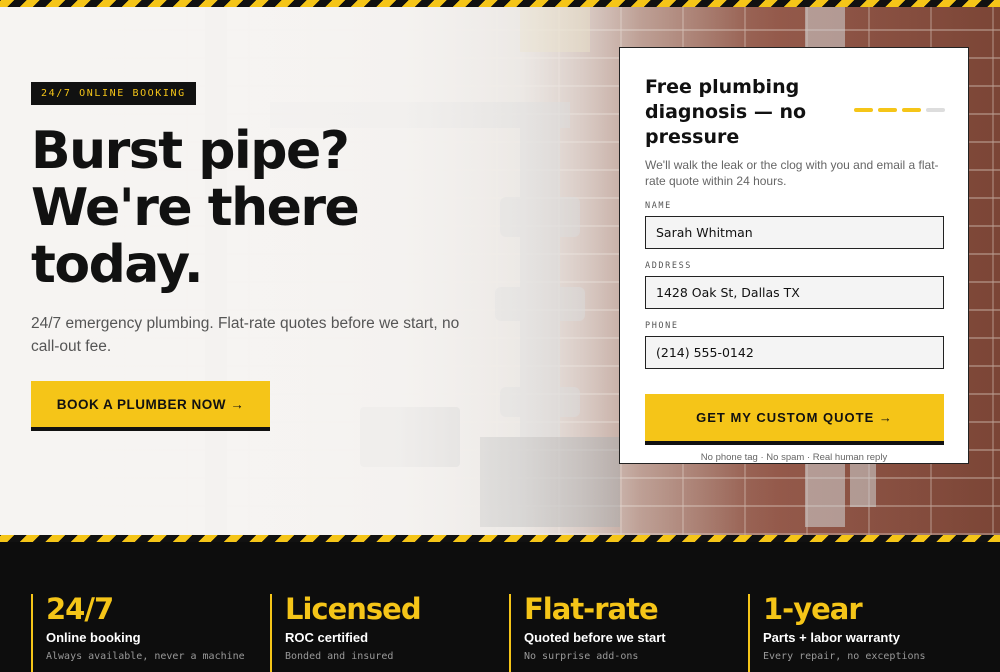  I want to click on name-field: Sarah Whitman, so click(794, 232).